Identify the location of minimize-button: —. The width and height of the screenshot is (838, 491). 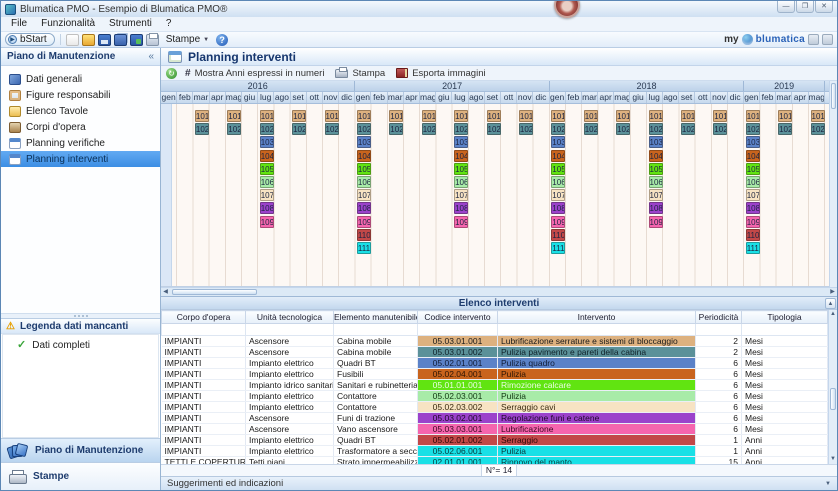
(786, 7).